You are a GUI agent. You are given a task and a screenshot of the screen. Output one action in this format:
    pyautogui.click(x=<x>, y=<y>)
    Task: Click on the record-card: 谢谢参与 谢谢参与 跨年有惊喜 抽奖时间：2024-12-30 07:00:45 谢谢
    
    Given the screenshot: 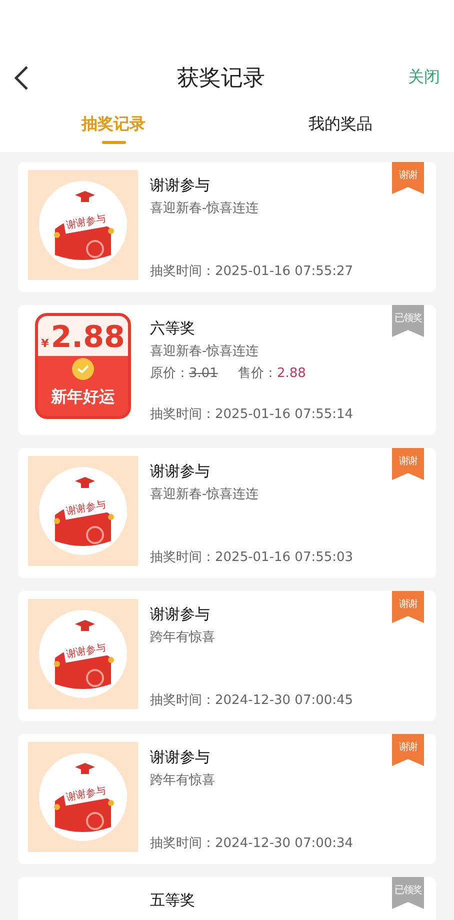 What is the action you would take?
    pyautogui.click(x=227, y=656)
    